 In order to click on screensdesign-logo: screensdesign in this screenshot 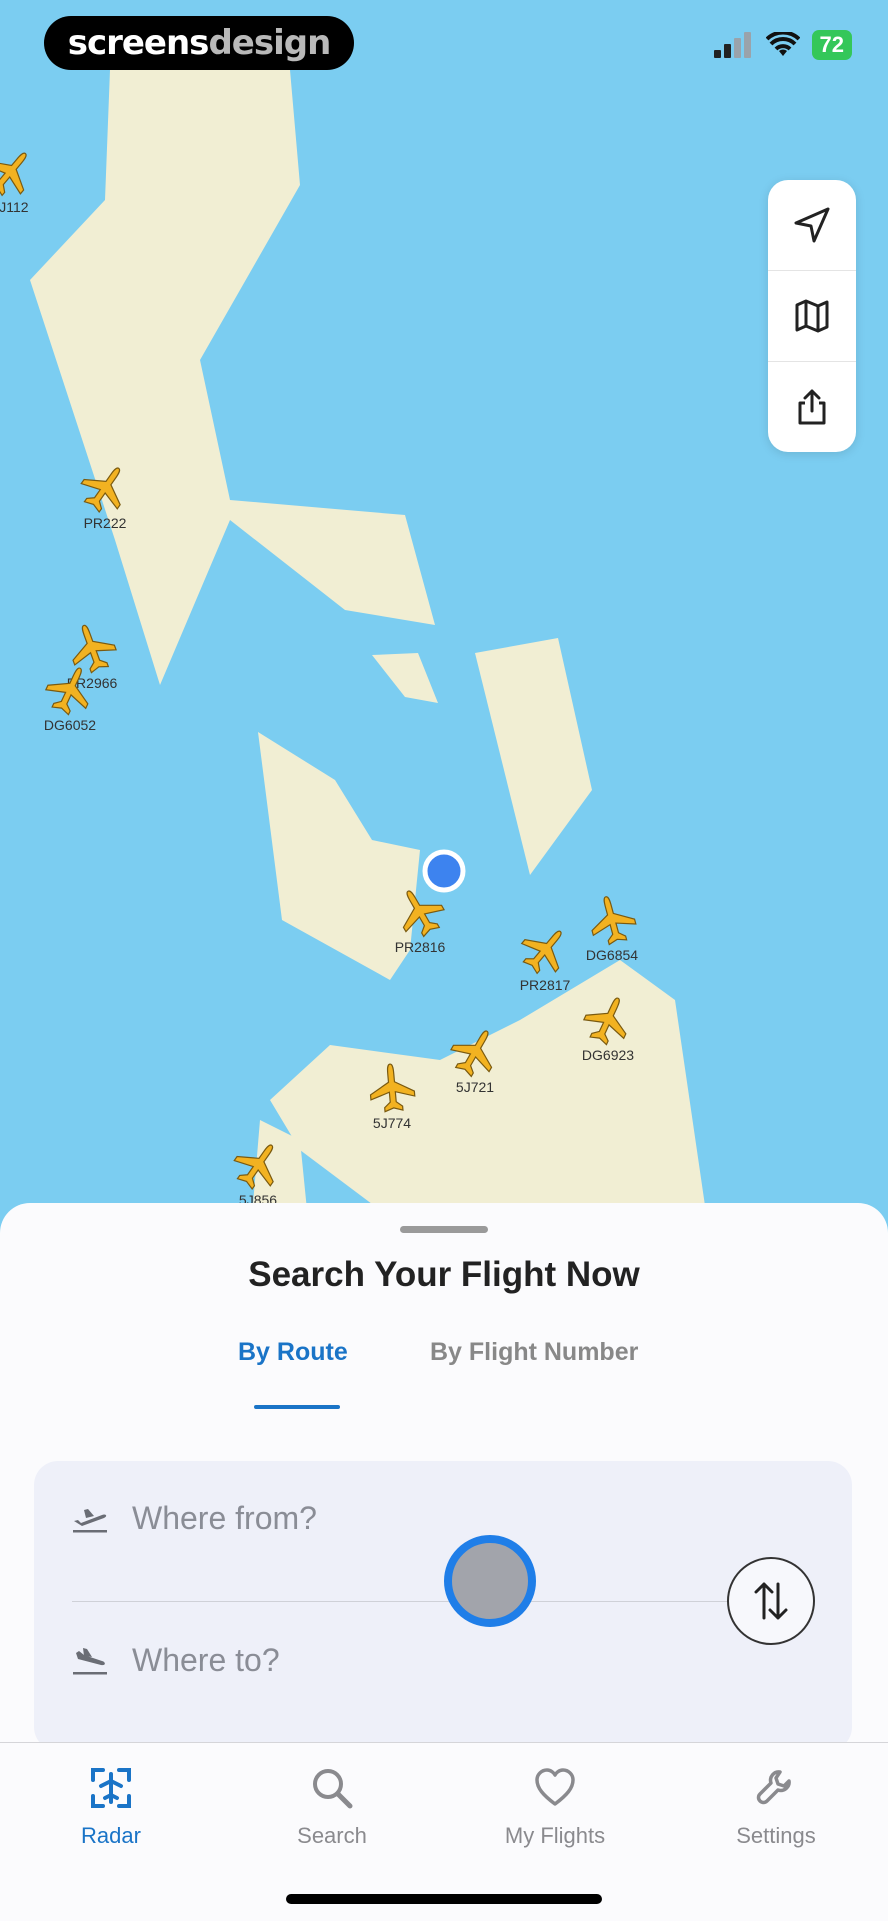, I will do `click(199, 43)`.